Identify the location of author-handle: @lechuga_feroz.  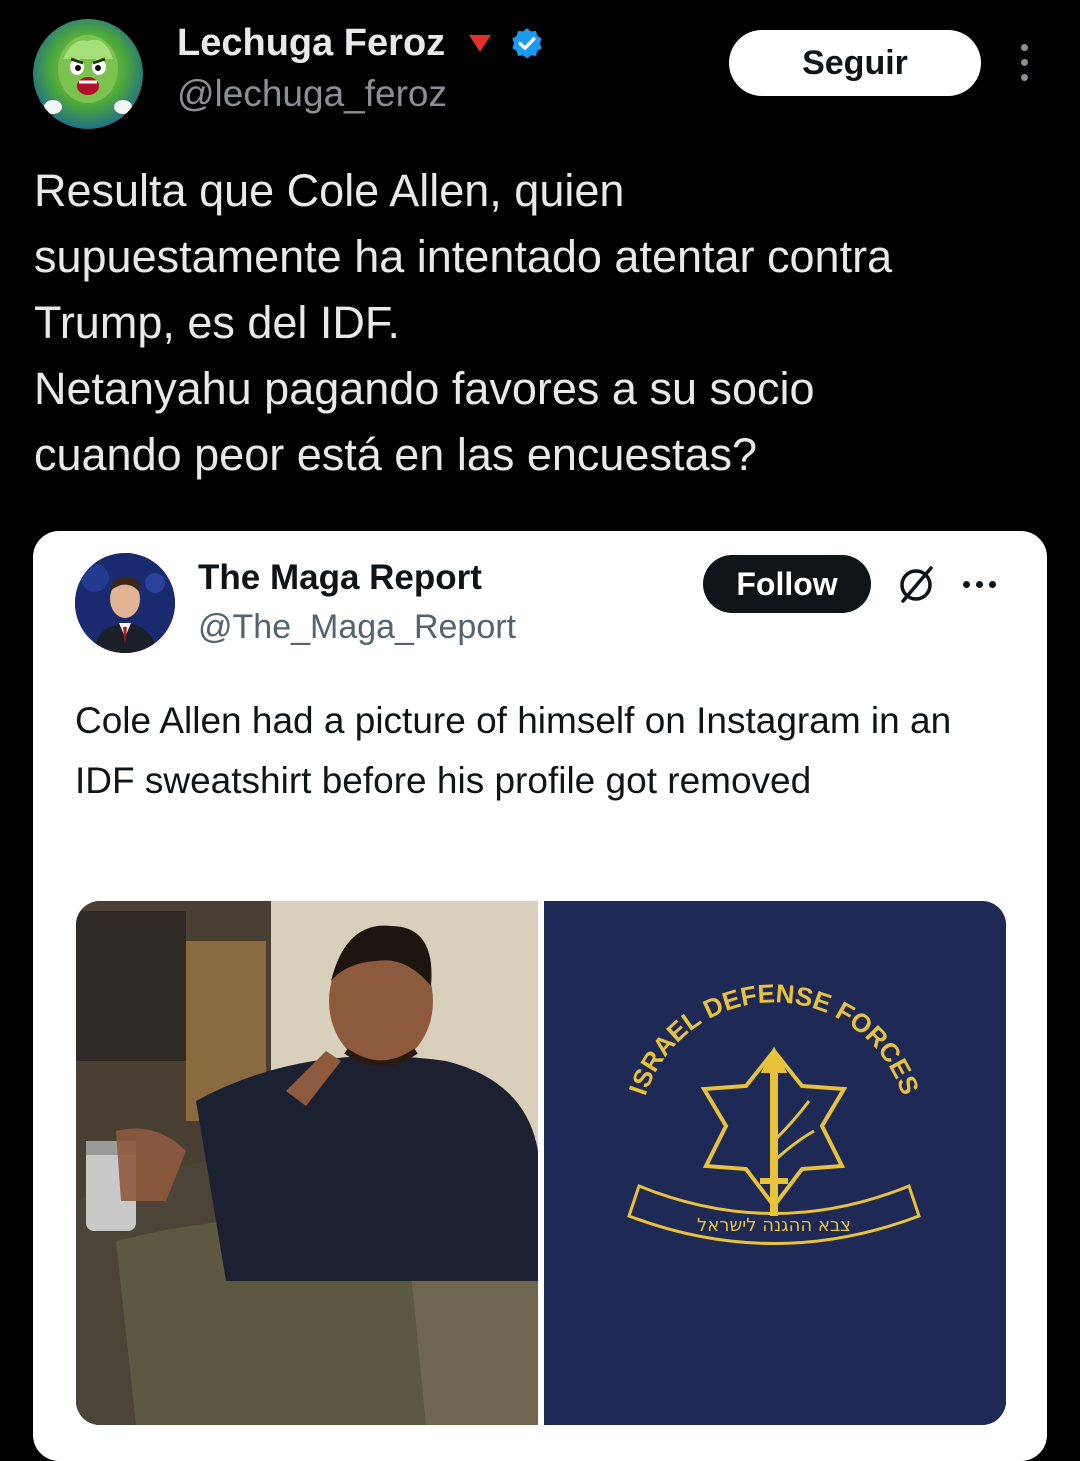
(312, 94).